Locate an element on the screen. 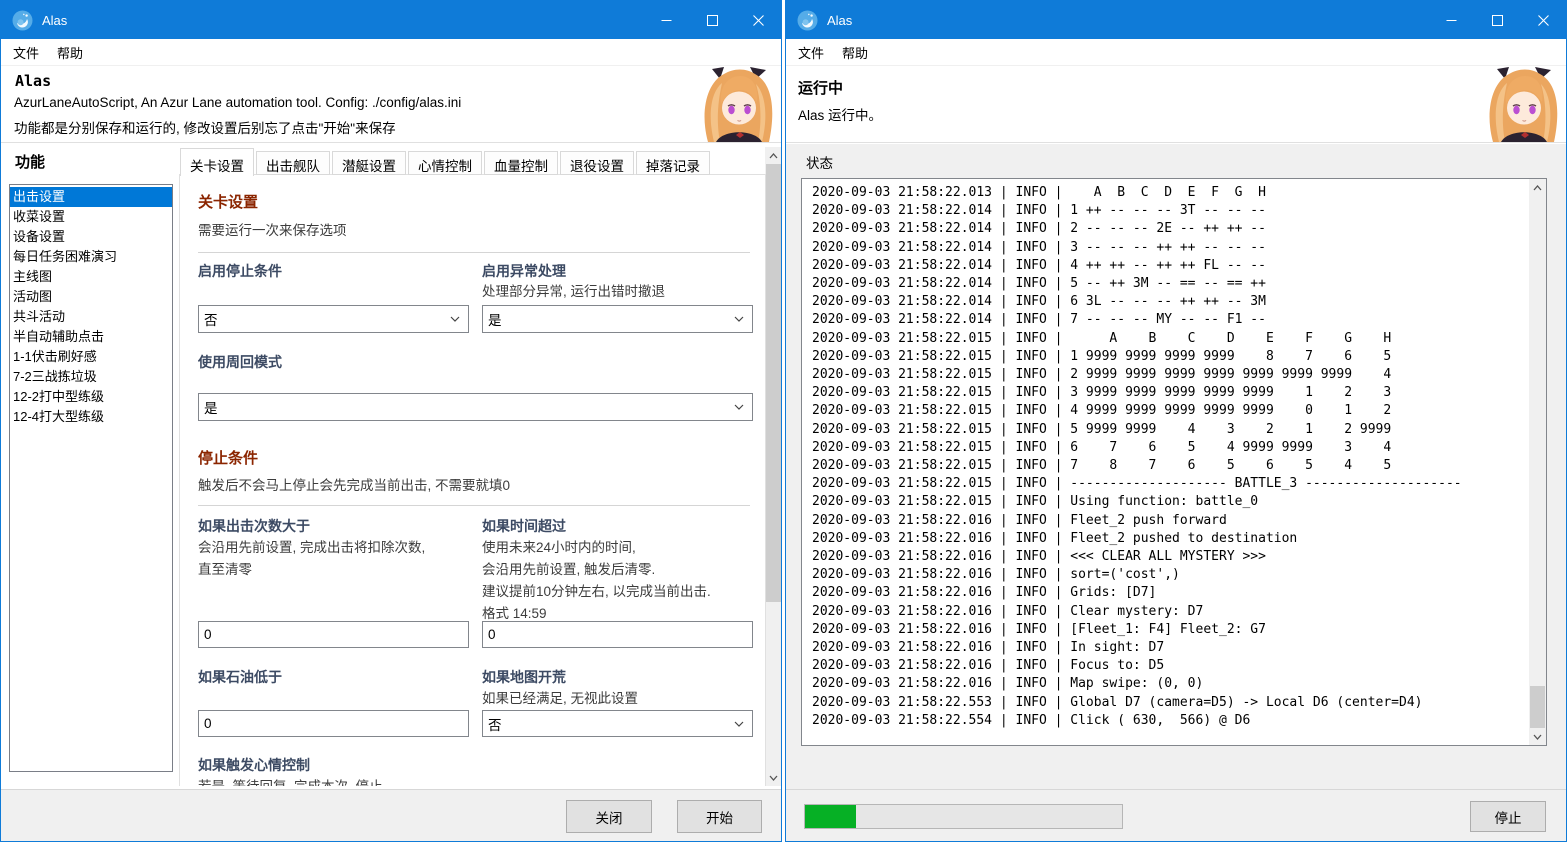  section-title-stage: 关卡设置 is located at coordinates (228, 202).